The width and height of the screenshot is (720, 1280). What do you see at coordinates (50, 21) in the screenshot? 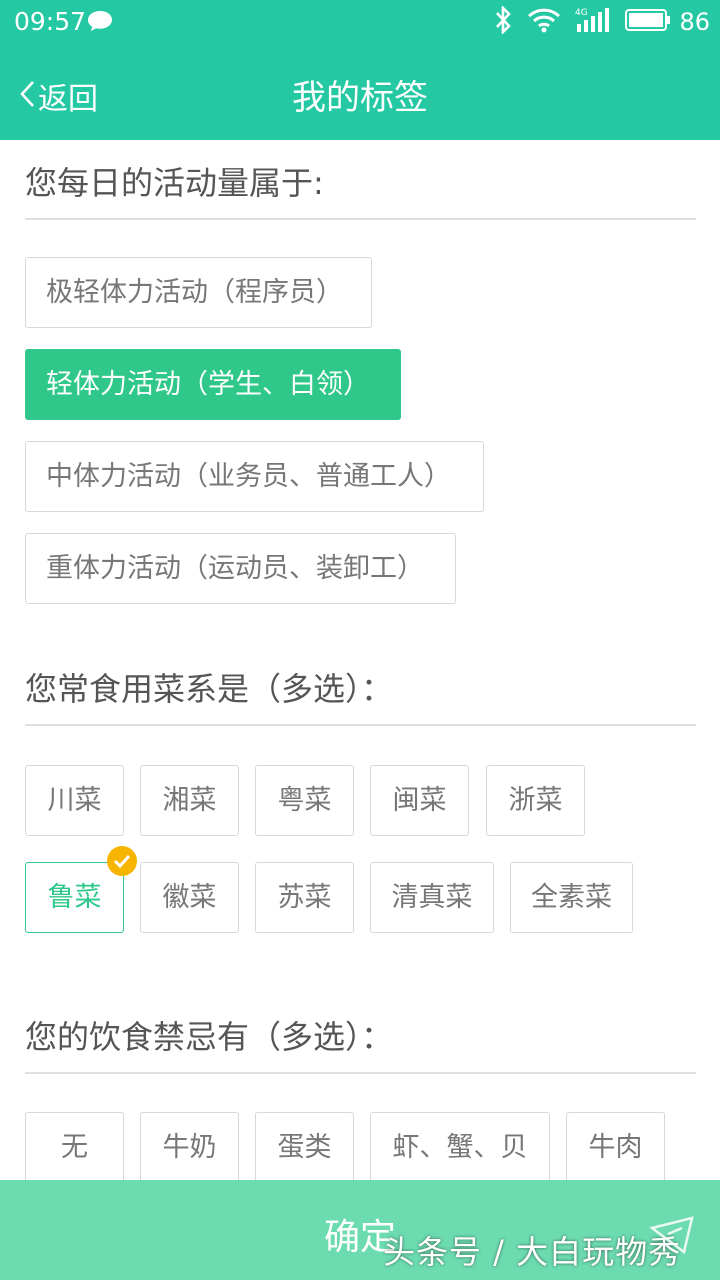
I see `status-time: 09:57` at bounding box center [50, 21].